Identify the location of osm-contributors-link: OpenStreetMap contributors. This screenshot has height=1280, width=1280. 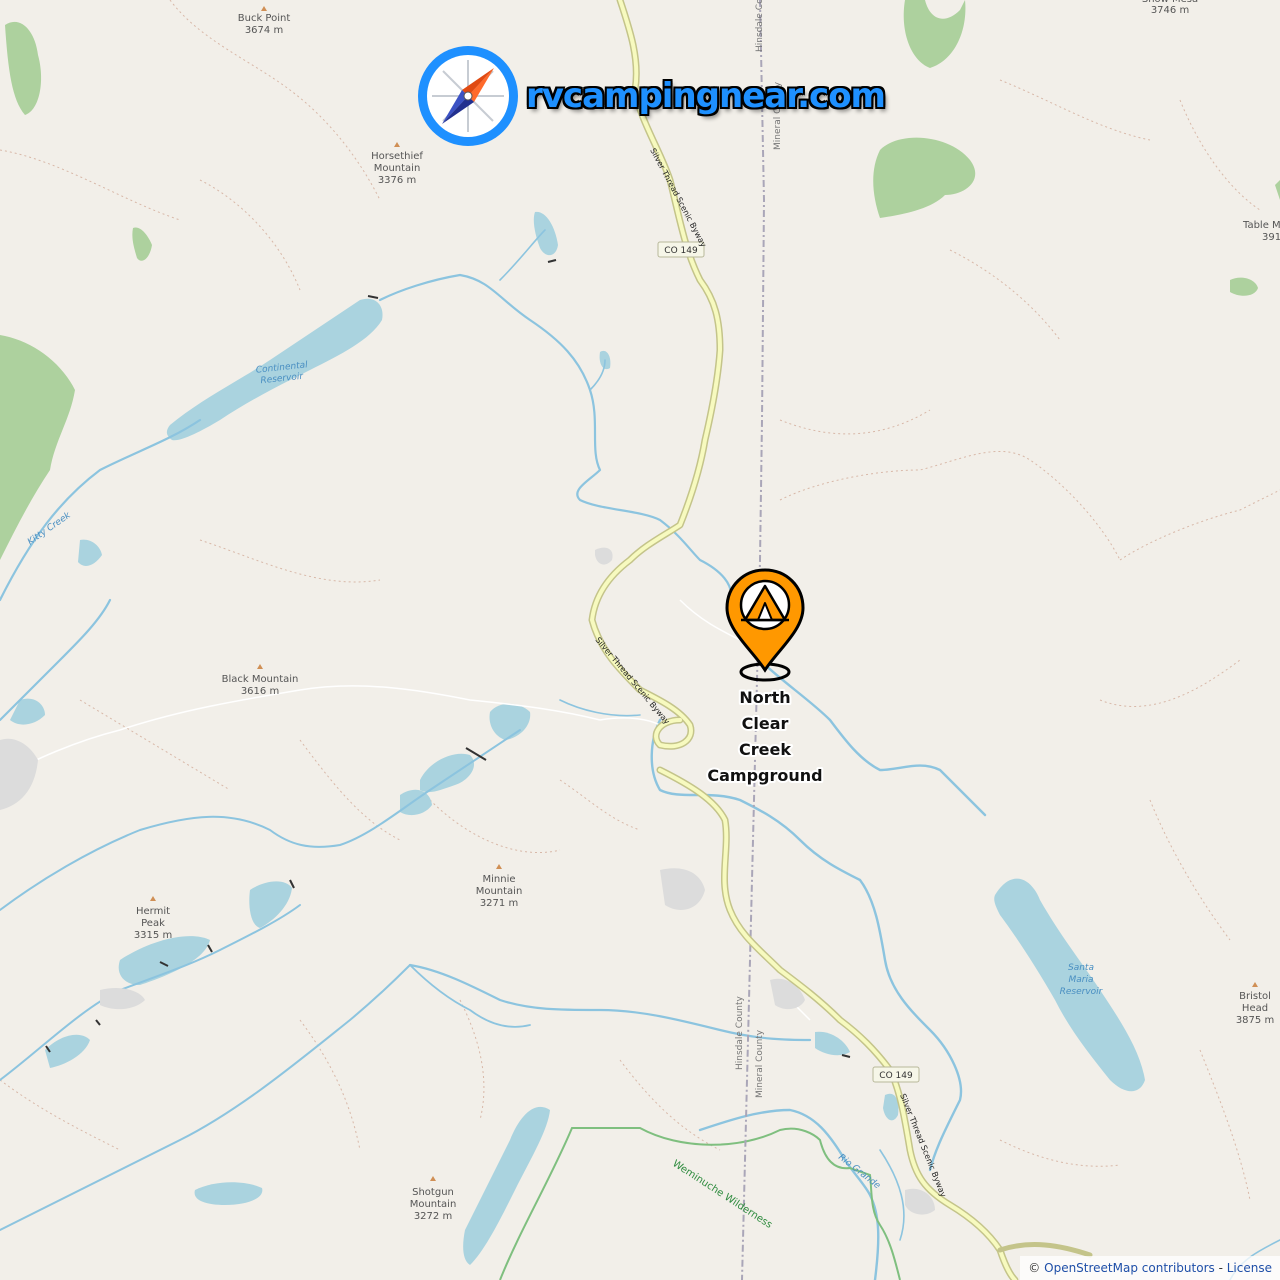
(1129, 1268).